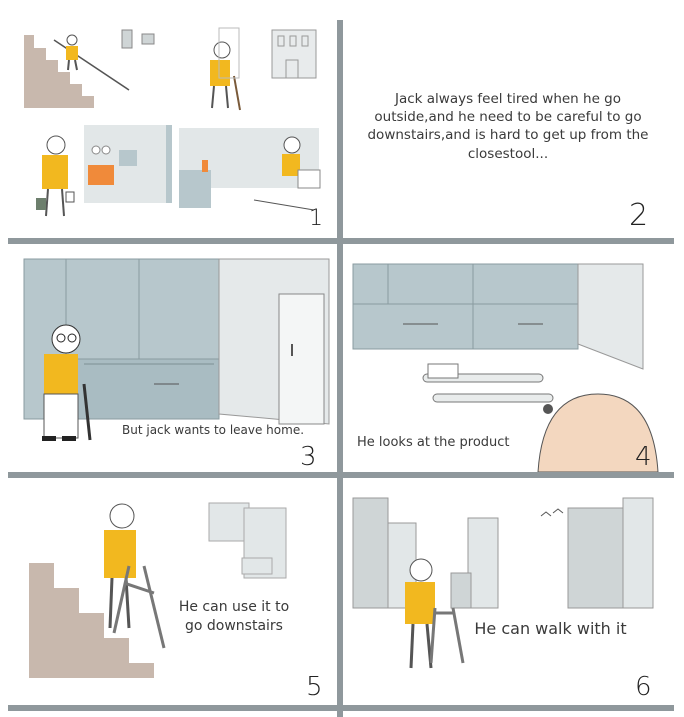  Describe the element at coordinates (158, 590) in the screenshot. I see `panel-5-illustration` at that location.